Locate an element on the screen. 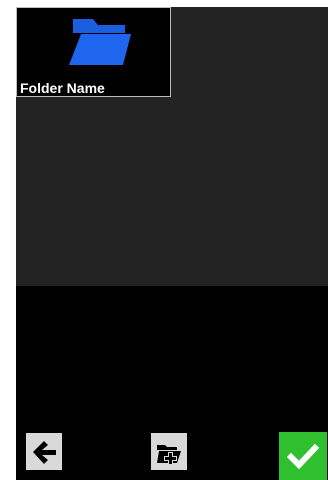  folder-plus-icon is located at coordinates (169, 454).